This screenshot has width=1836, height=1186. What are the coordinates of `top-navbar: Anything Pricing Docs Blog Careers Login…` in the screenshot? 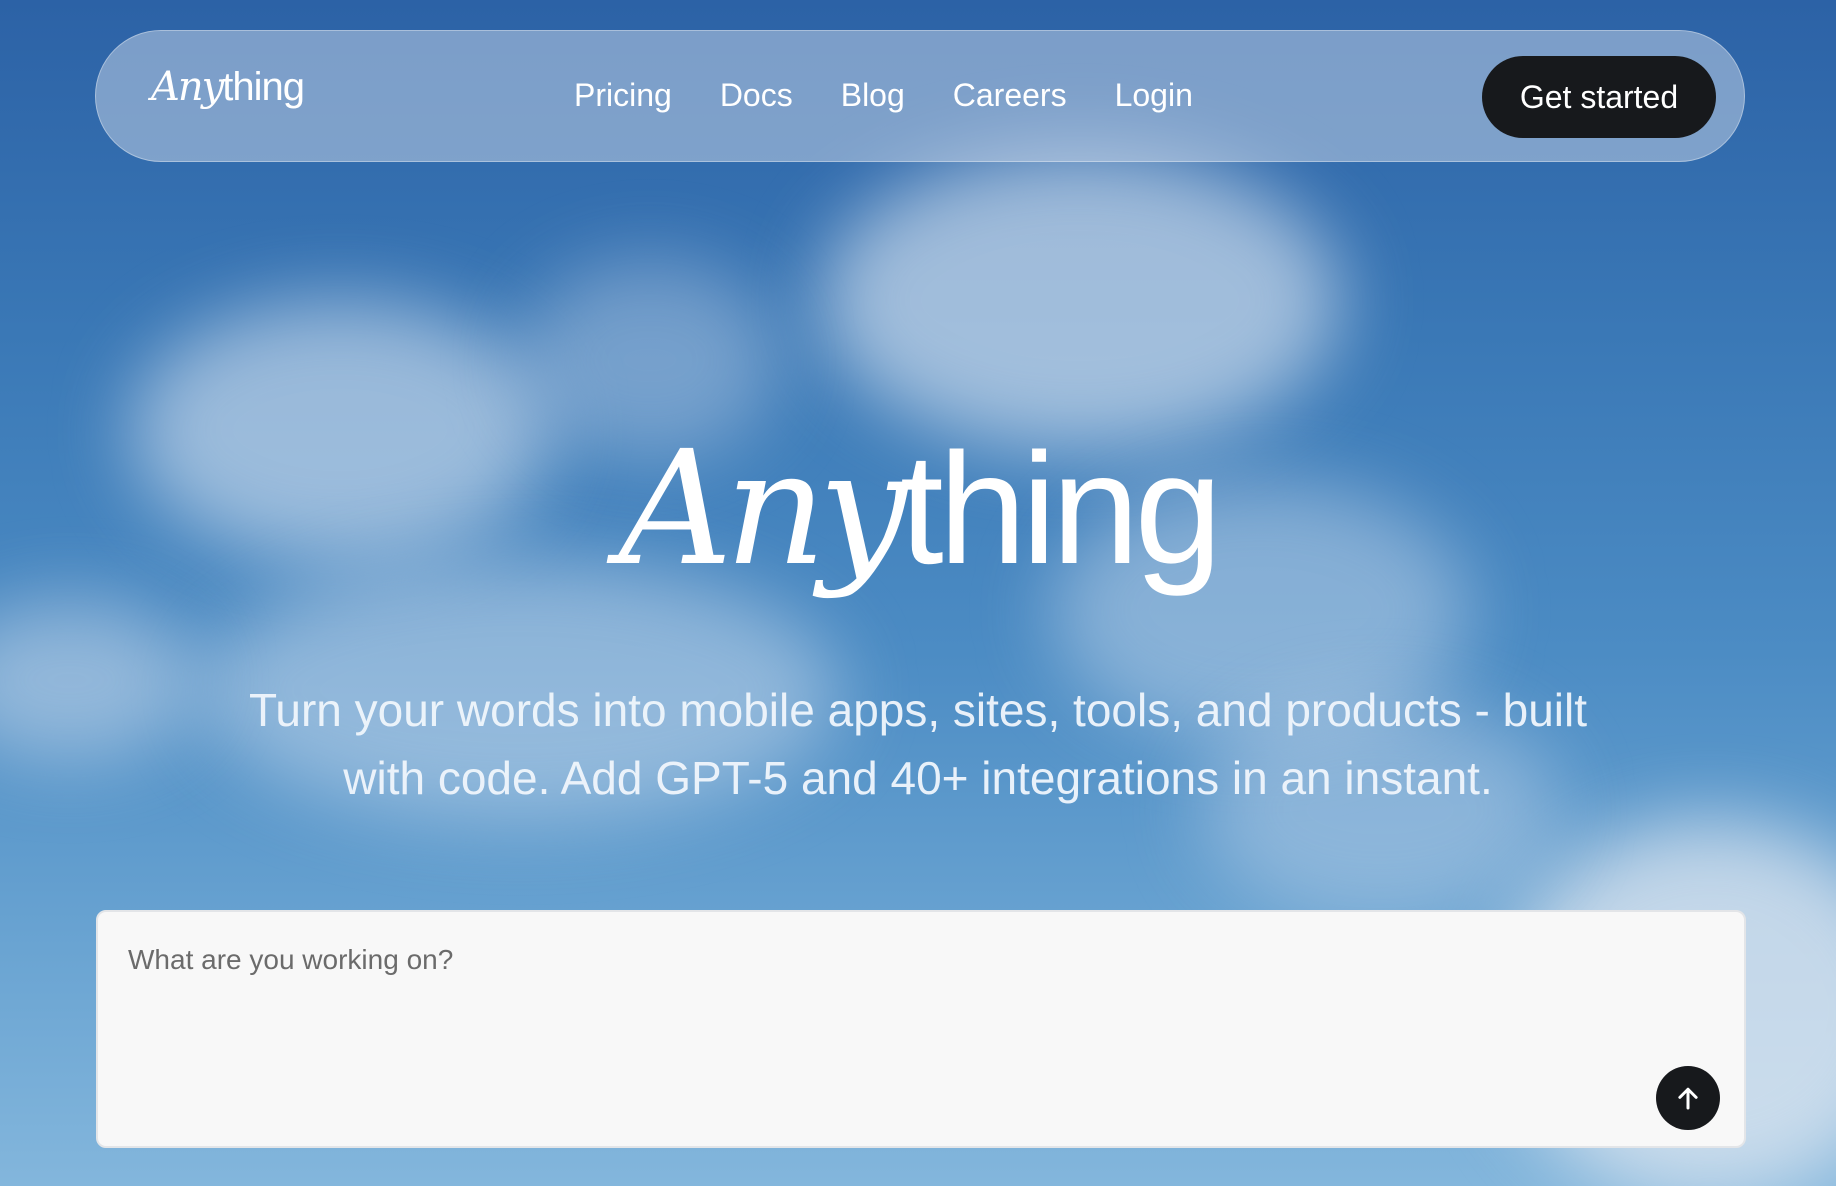 It's located at (920, 96).